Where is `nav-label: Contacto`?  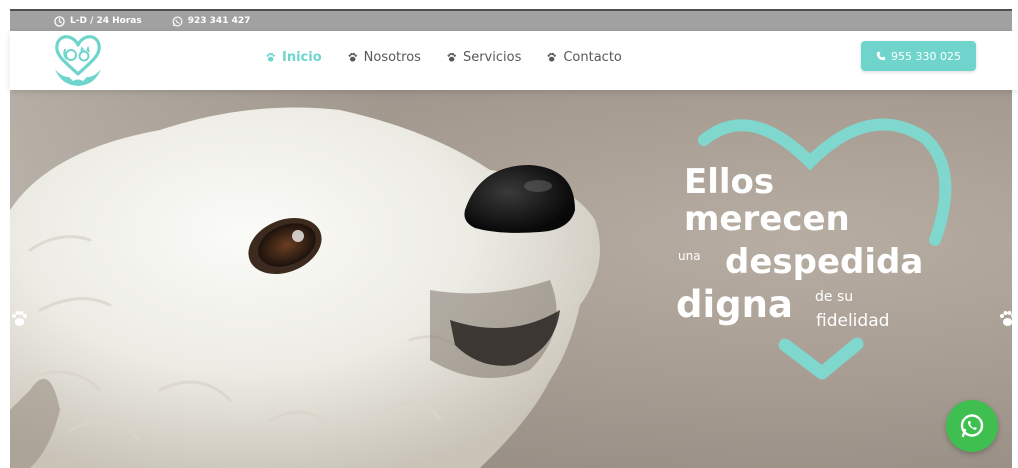 nav-label: Contacto is located at coordinates (592, 57).